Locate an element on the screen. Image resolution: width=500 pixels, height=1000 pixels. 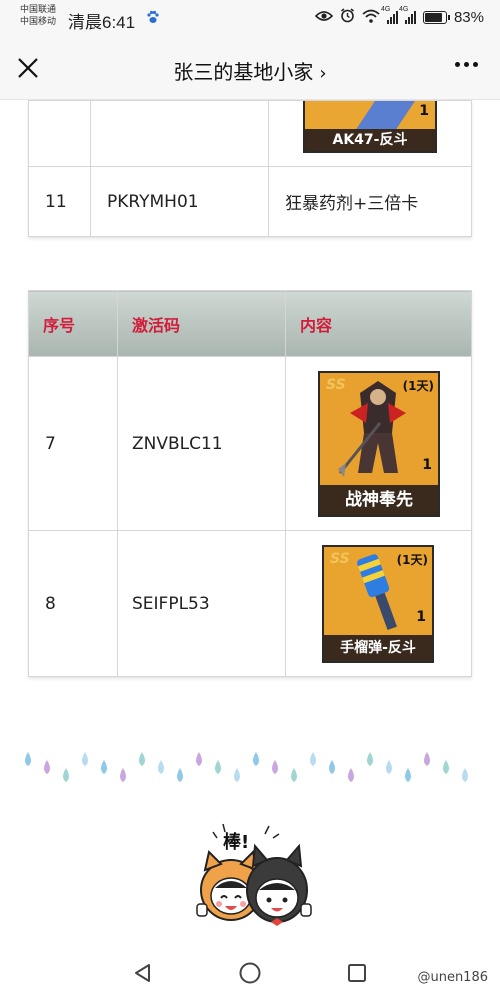
table-cell-content: SS (1天) 1 手榴弹-反斗 is located at coordinates (378, 603).